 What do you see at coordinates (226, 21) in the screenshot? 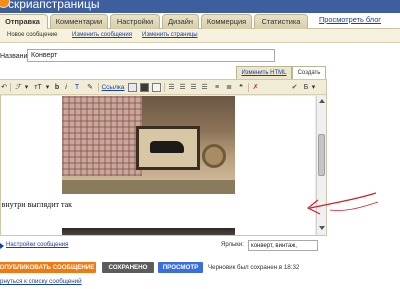
I see `tab-commerce: Коммерция` at bounding box center [226, 21].